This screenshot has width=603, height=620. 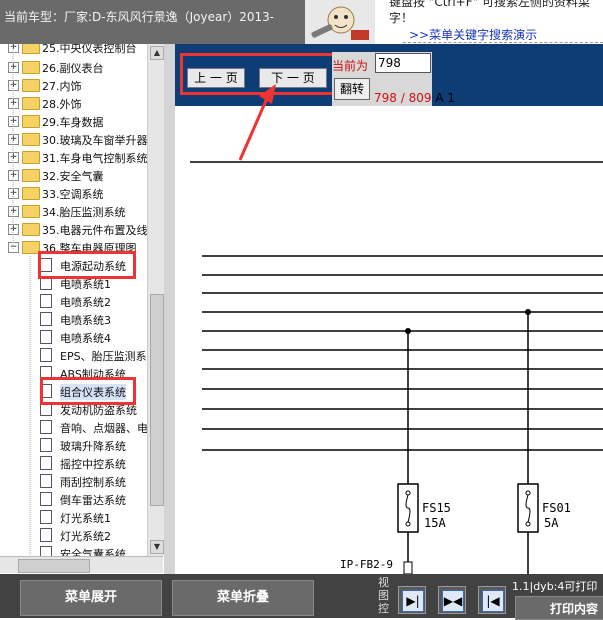 I want to click on current-page-label: 当前为, so click(x=350, y=66).